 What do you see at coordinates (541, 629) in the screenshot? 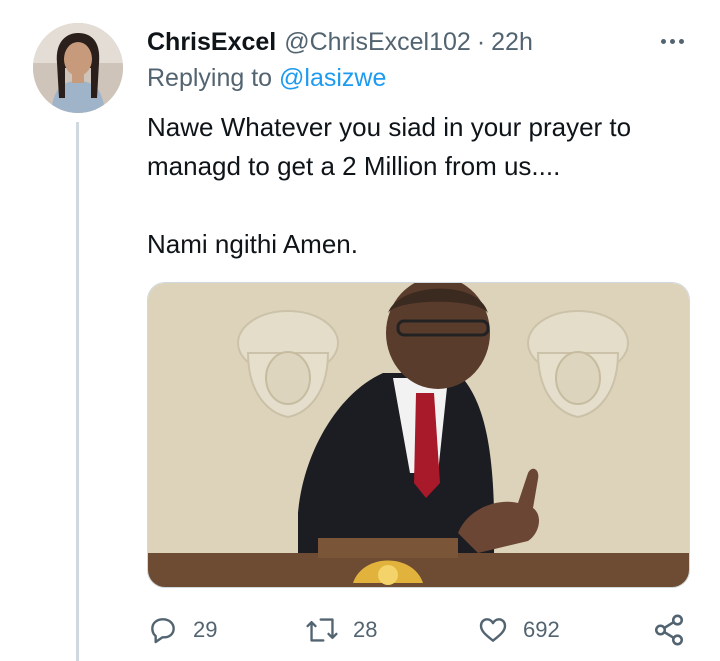
I see `like-count: 692` at bounding box center [541, 629].